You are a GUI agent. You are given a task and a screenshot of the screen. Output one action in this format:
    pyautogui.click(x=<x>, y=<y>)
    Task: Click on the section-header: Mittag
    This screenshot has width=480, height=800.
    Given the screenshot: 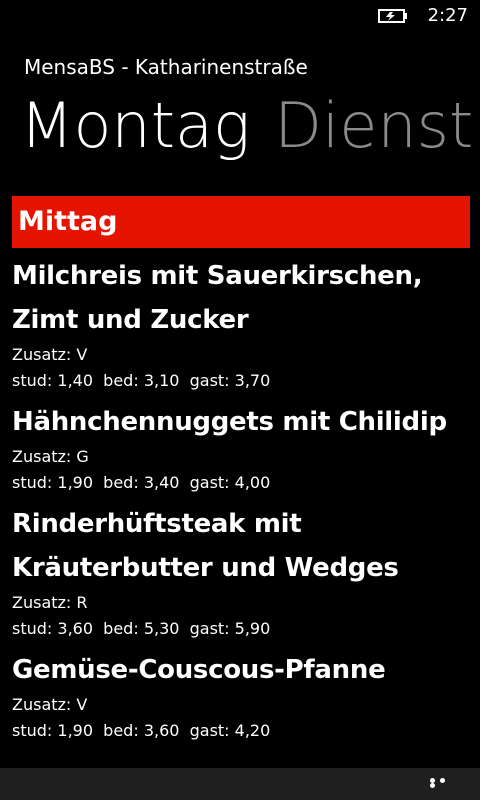 What is the action you would take?
    pyautogui.click(x=241, y=222)
    